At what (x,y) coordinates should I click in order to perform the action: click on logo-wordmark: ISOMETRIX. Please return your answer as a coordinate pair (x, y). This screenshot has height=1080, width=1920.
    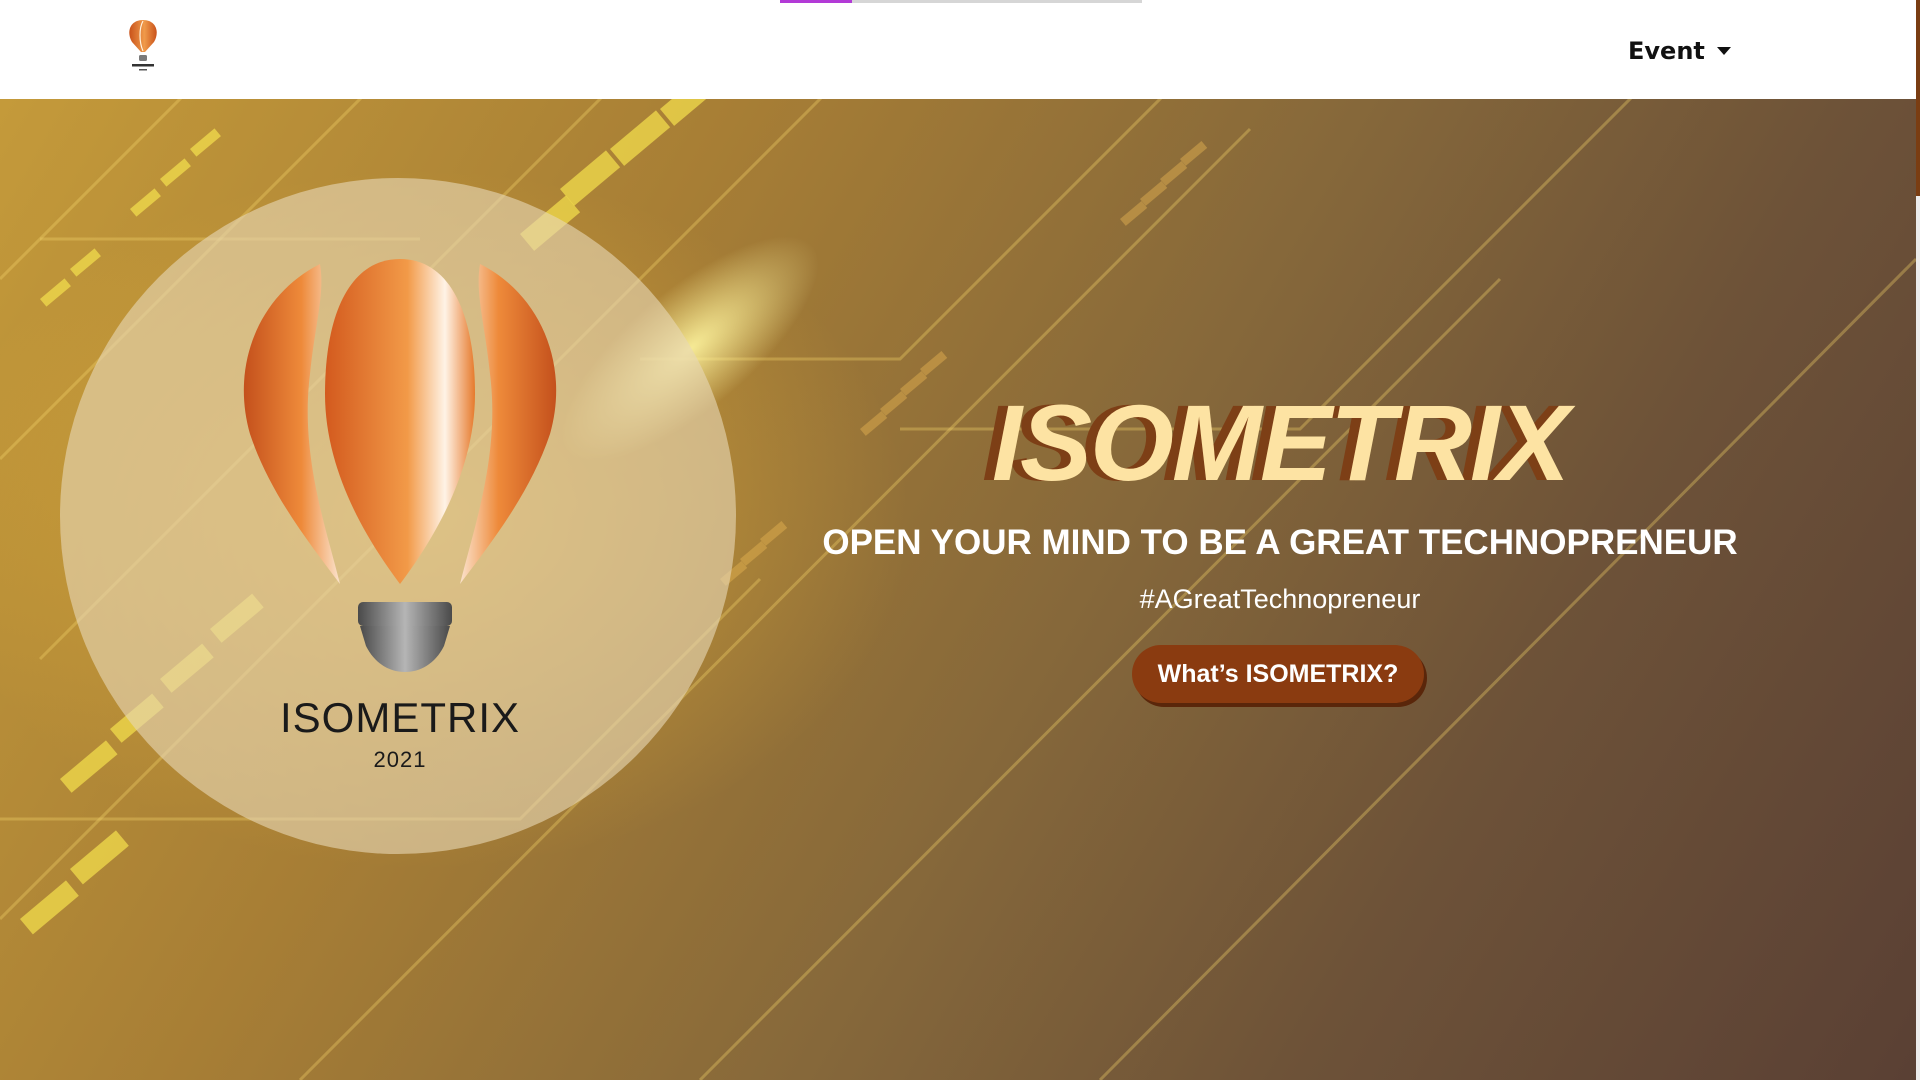
    Looking at the image, I should click on (400, 717).